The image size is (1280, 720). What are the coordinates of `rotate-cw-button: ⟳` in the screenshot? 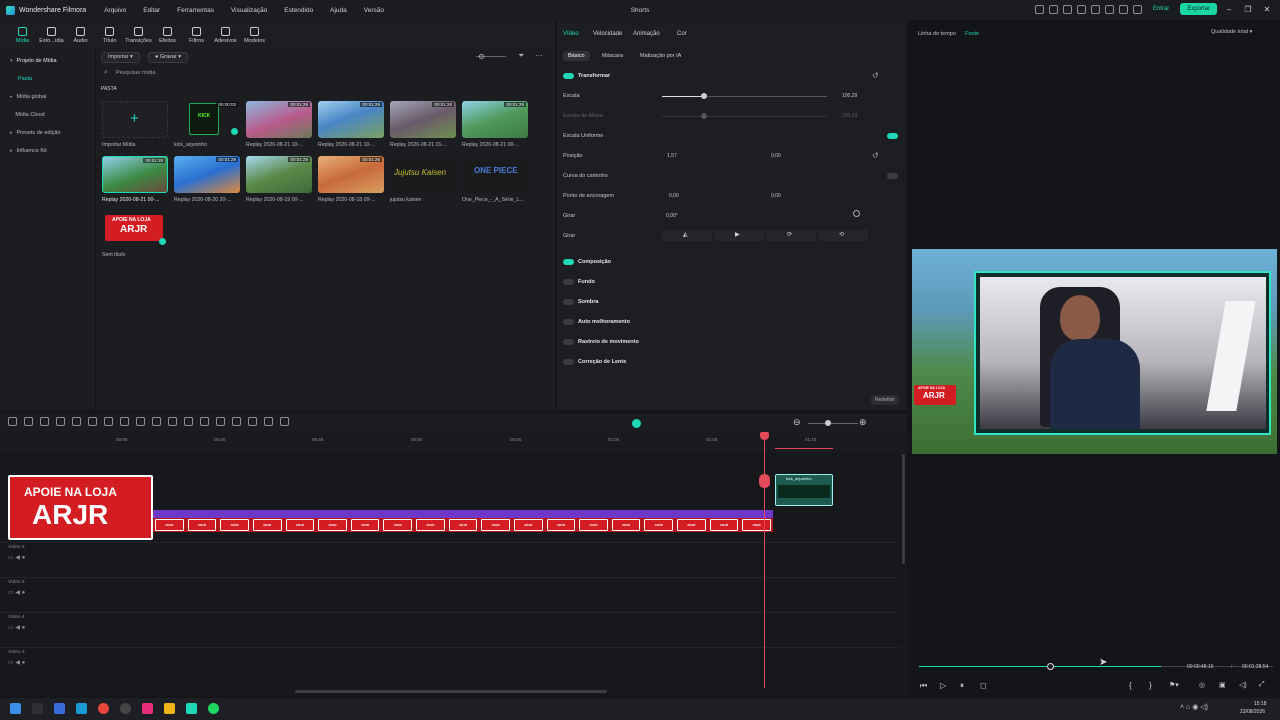 It's located at (791, 235).